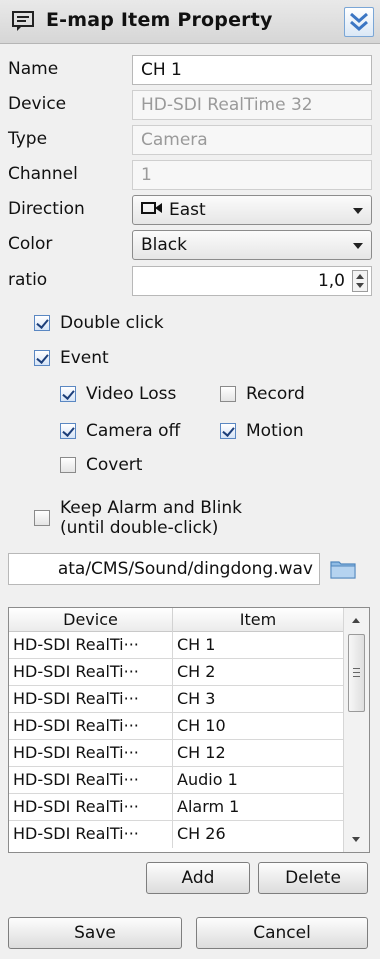  Describe the element at coordinates (252, 210) in the screenshot. I see `direction-select: East` at that location.